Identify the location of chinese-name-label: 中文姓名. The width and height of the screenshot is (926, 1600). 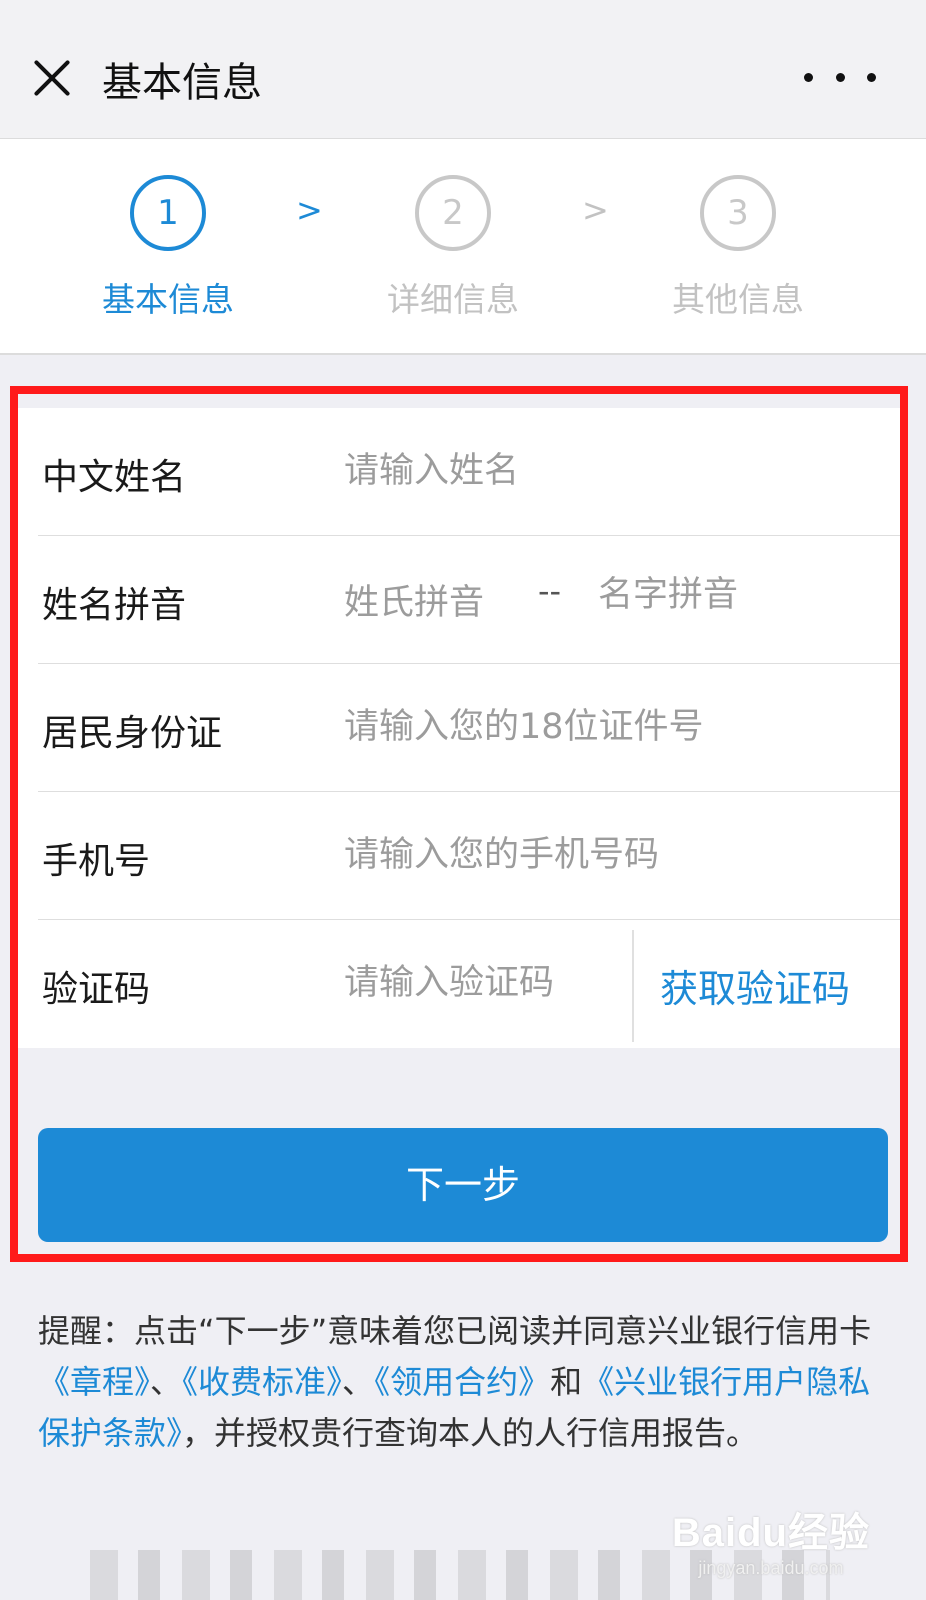
(114, 477).